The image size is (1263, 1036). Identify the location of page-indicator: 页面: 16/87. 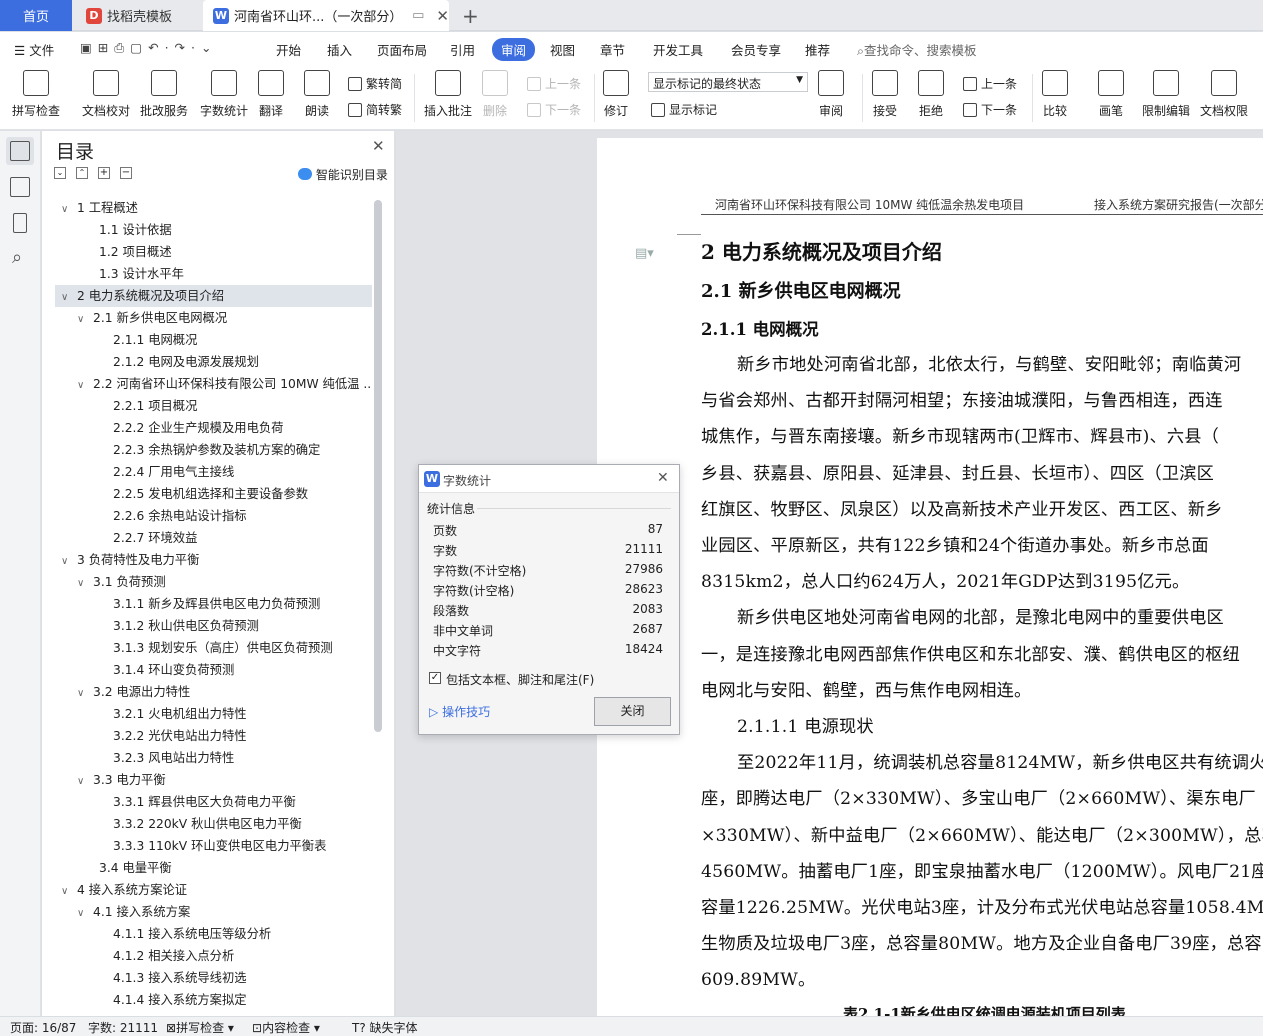
(43, 1027).